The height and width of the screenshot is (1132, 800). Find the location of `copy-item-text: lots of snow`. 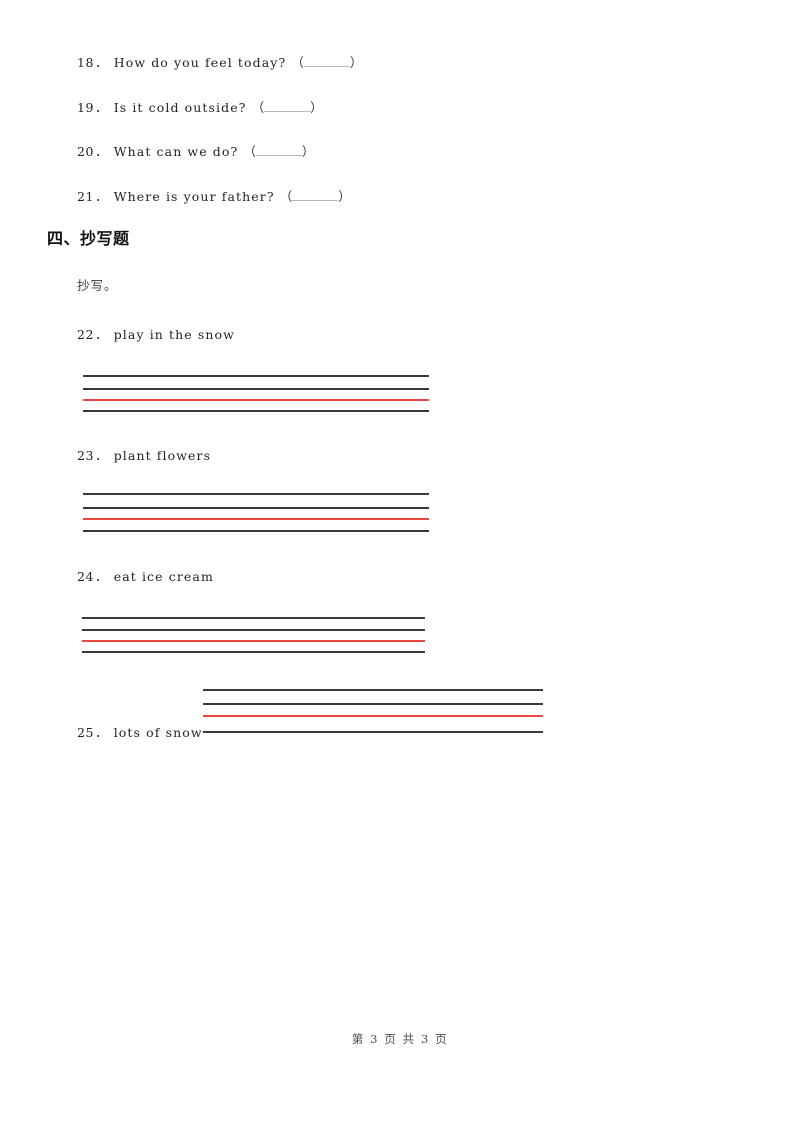

copy-item-text: lots of snow is located at coordinates (158, 732).